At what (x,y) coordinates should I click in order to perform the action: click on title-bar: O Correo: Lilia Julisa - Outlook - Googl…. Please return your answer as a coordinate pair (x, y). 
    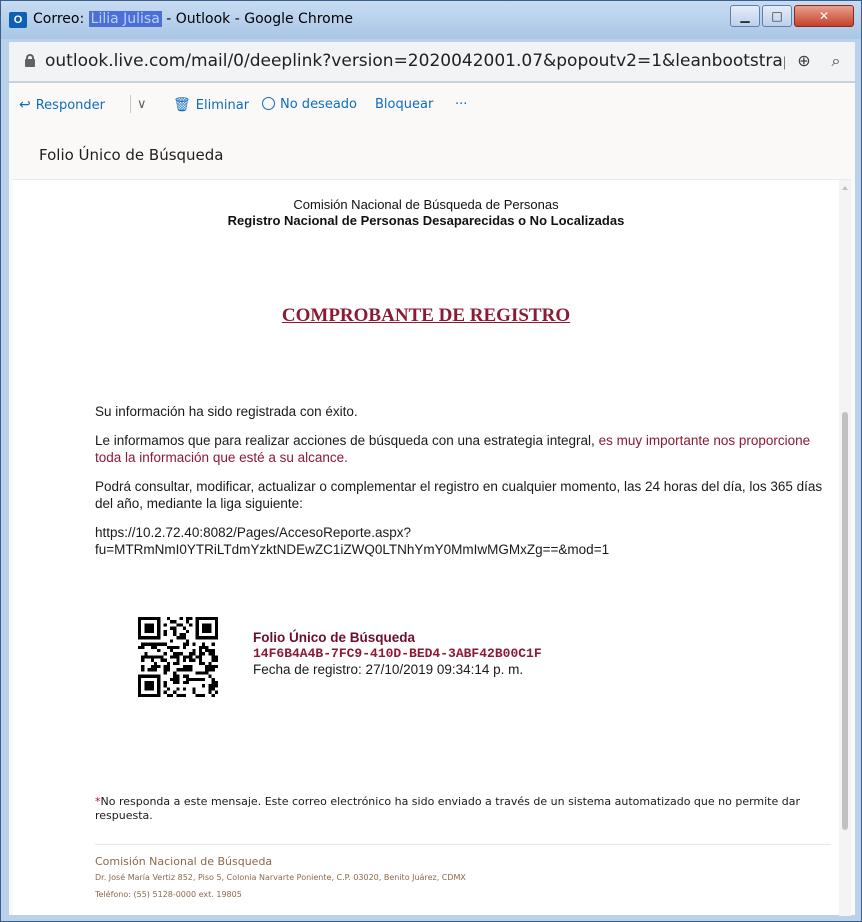
    Looking at the image, I should click on (431, 20).